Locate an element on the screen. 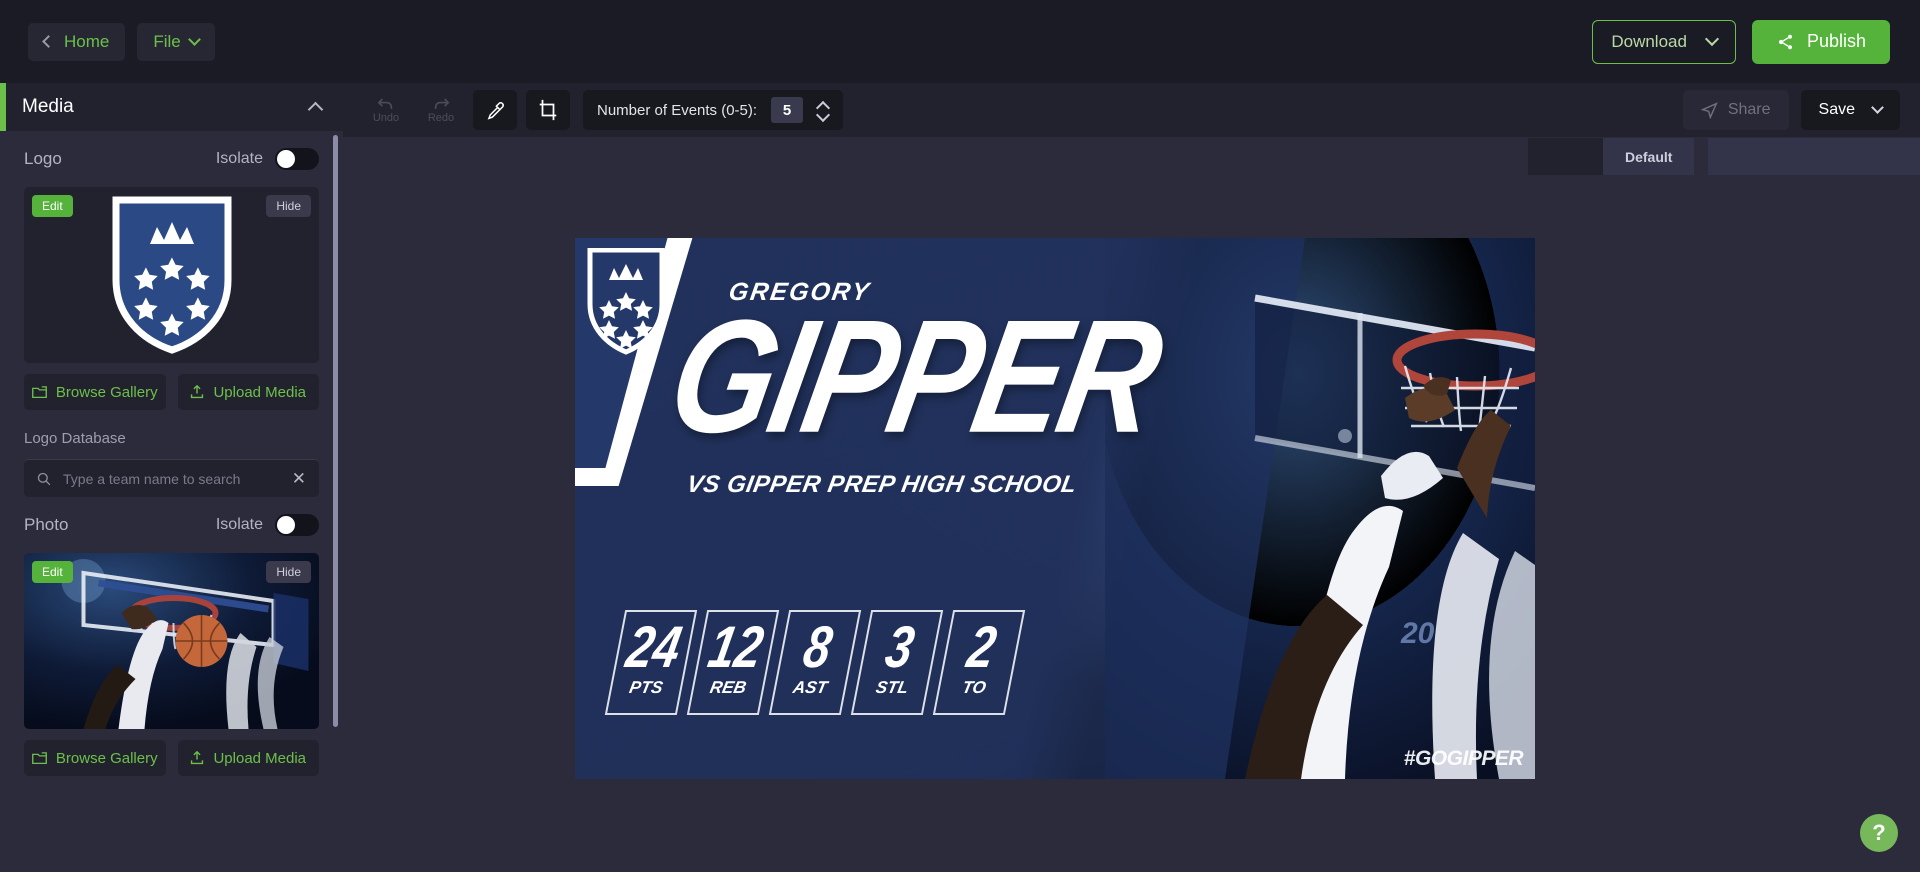 This screenshot has width=1920, height=872. stat-key: AST is located at coordinates (810, 688).